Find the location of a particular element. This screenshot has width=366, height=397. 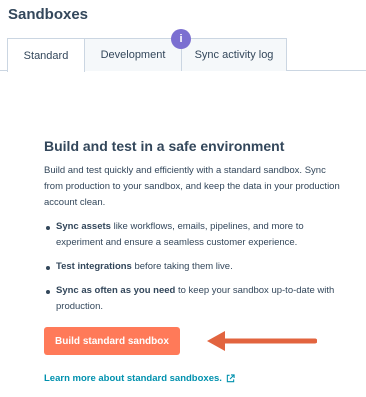

info-icon: i is located at coordinates (181, 39).